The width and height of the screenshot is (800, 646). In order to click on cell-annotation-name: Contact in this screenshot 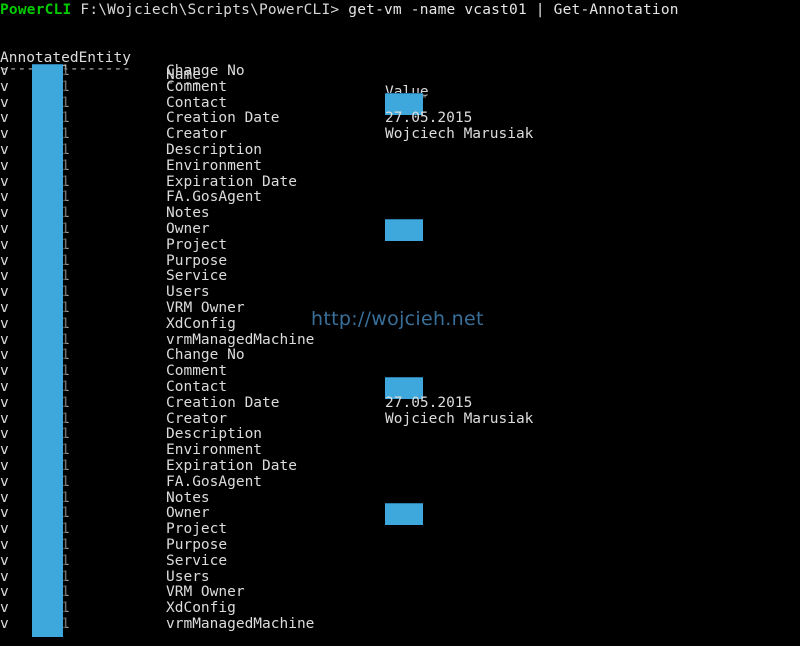, I will do `click(197, 102)`.